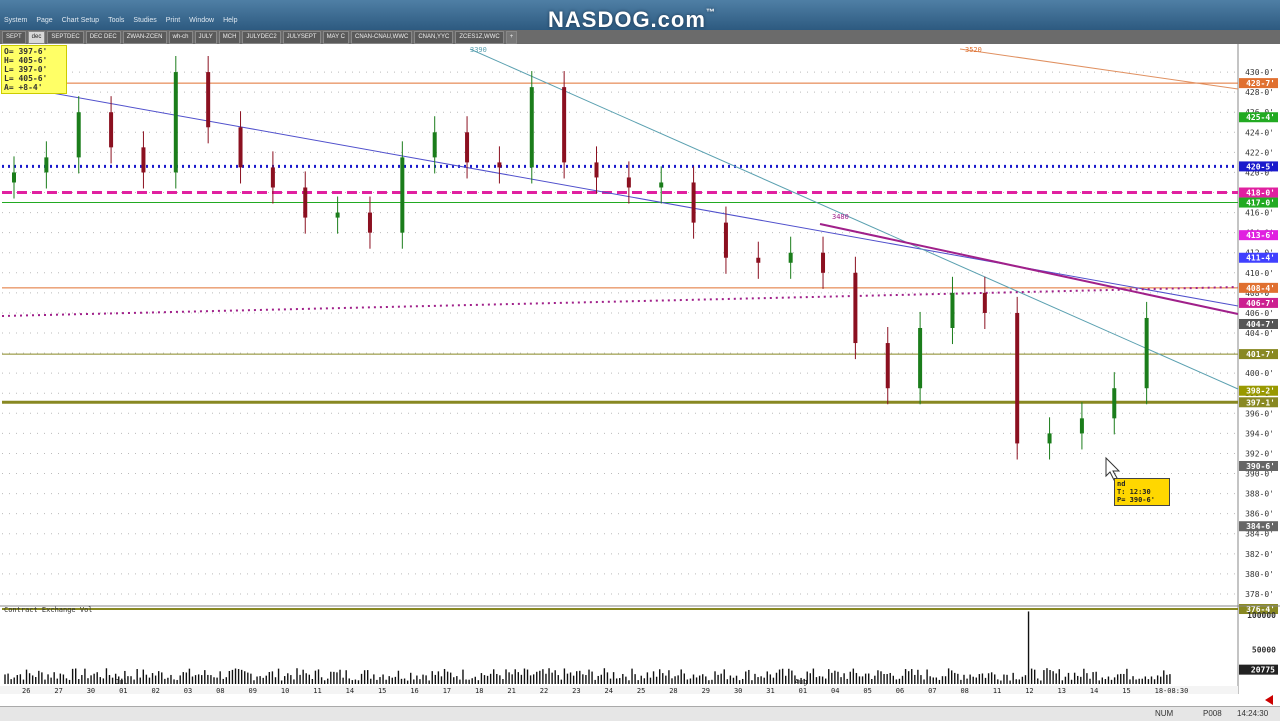 This screenshot has height=721, width=1280. Describe the element at coordinates (144, 22) in the screenshot. I see `menu-item-studies: Studies` at that location.